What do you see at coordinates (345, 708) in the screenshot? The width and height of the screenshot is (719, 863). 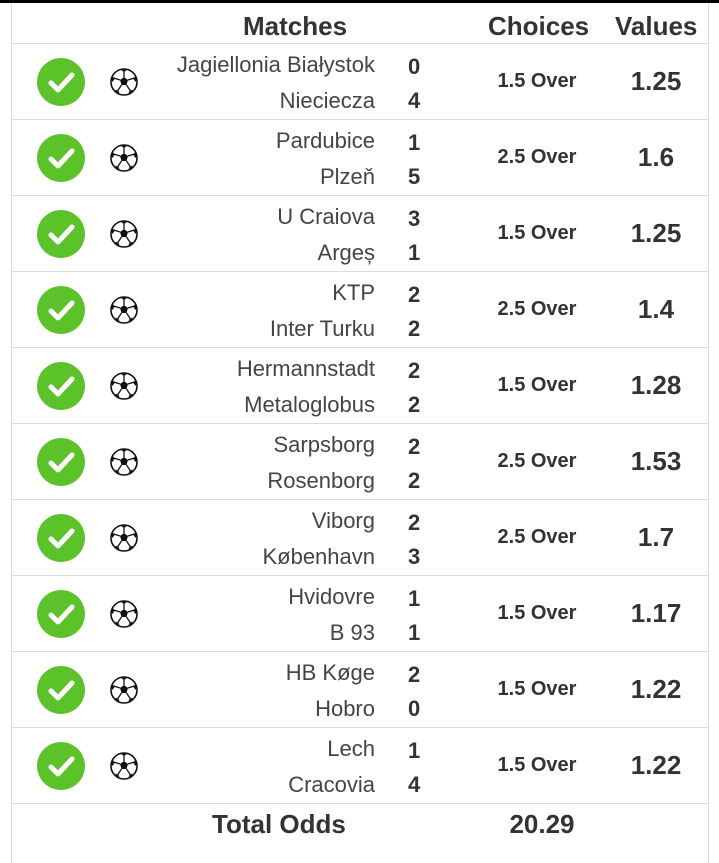 I see `away-team: Hobro` at bounding box center [345, 708].